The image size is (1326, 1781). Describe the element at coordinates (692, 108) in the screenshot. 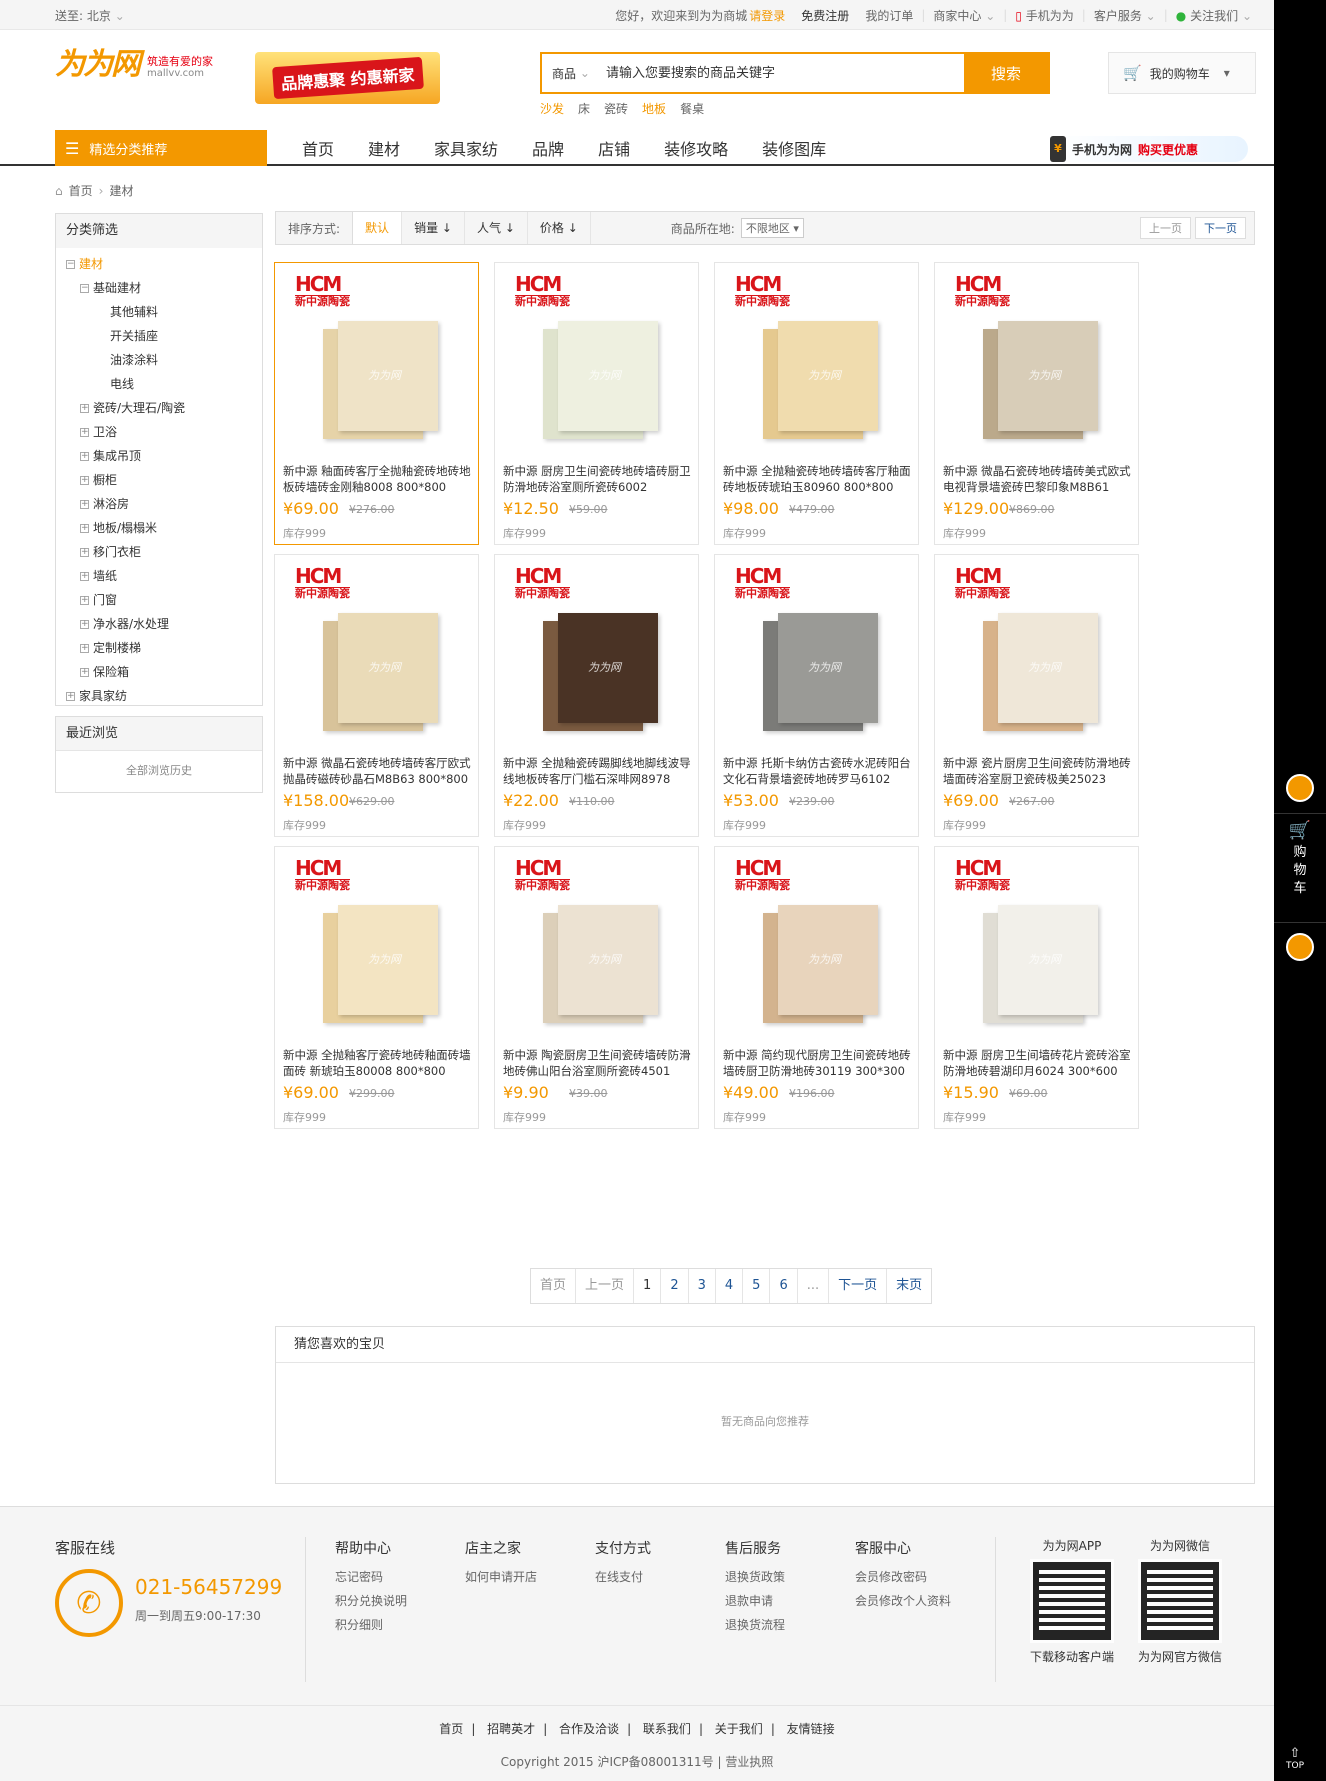

I see `hotword-link: 餐桌` at that location.